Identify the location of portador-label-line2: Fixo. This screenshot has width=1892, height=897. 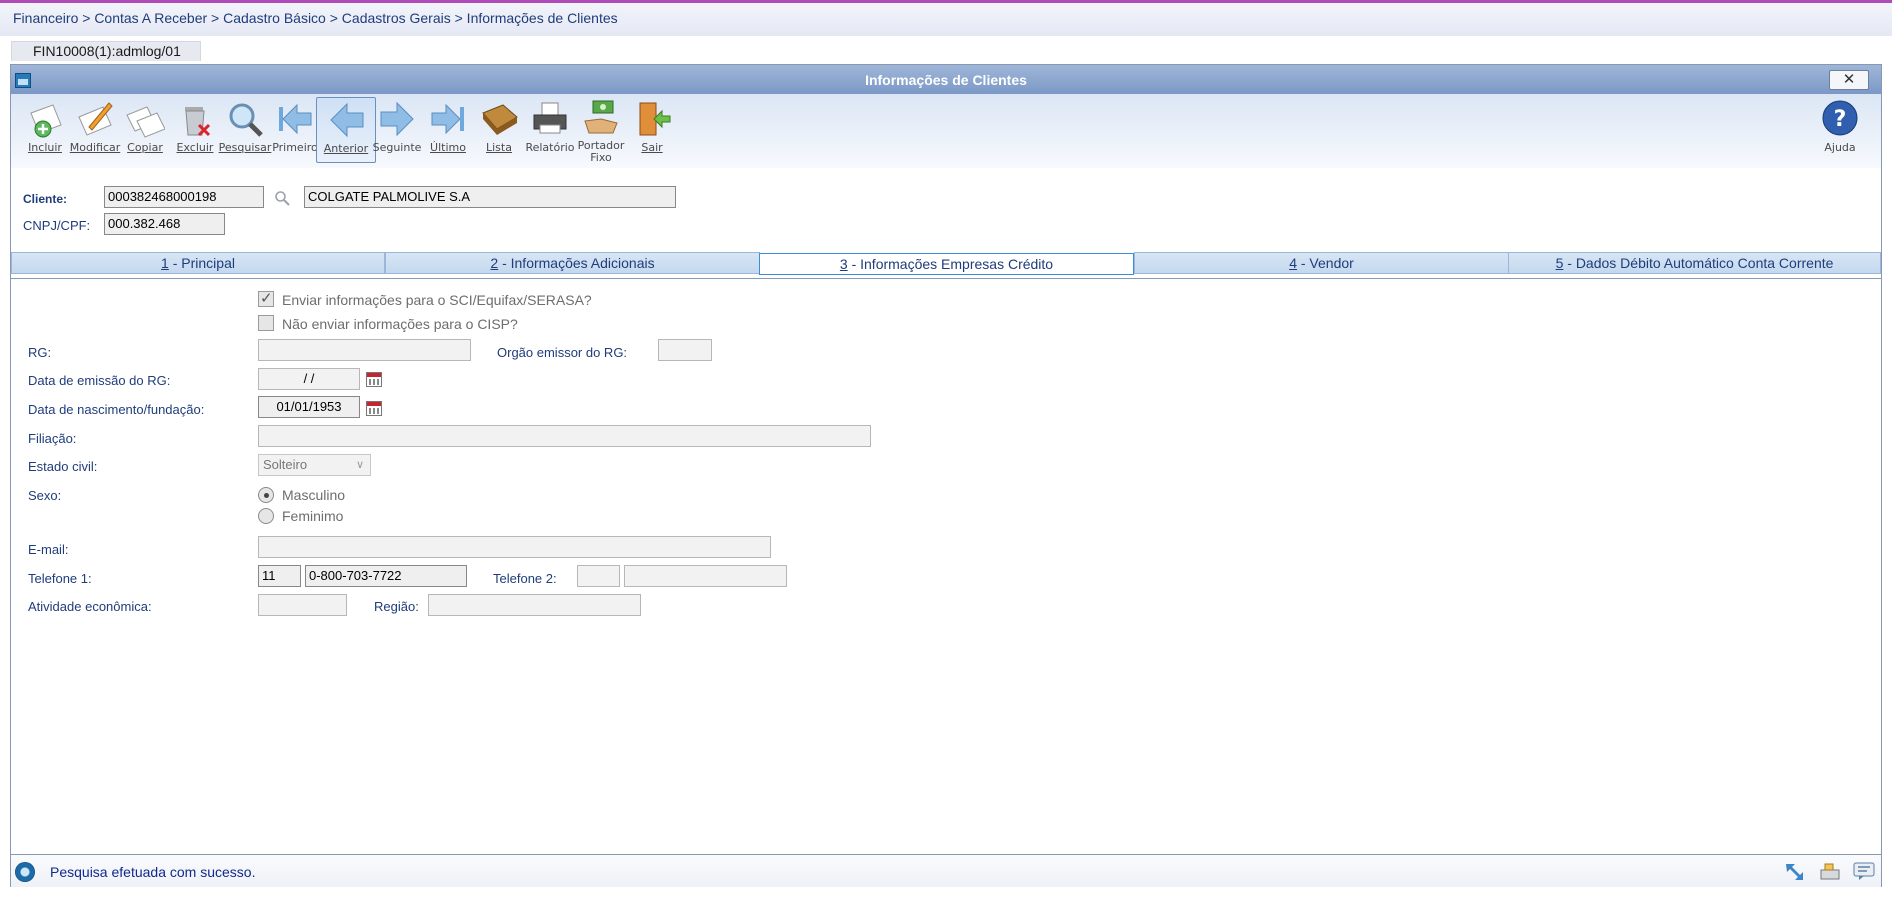
(601, 157).